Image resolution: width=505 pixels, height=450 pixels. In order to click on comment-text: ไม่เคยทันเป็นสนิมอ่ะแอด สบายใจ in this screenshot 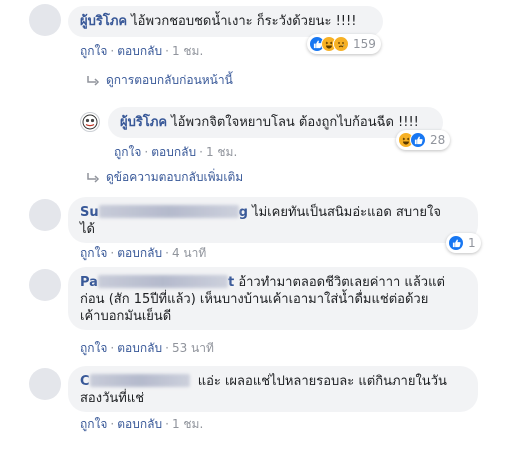, I will do `click(346, 212)`.